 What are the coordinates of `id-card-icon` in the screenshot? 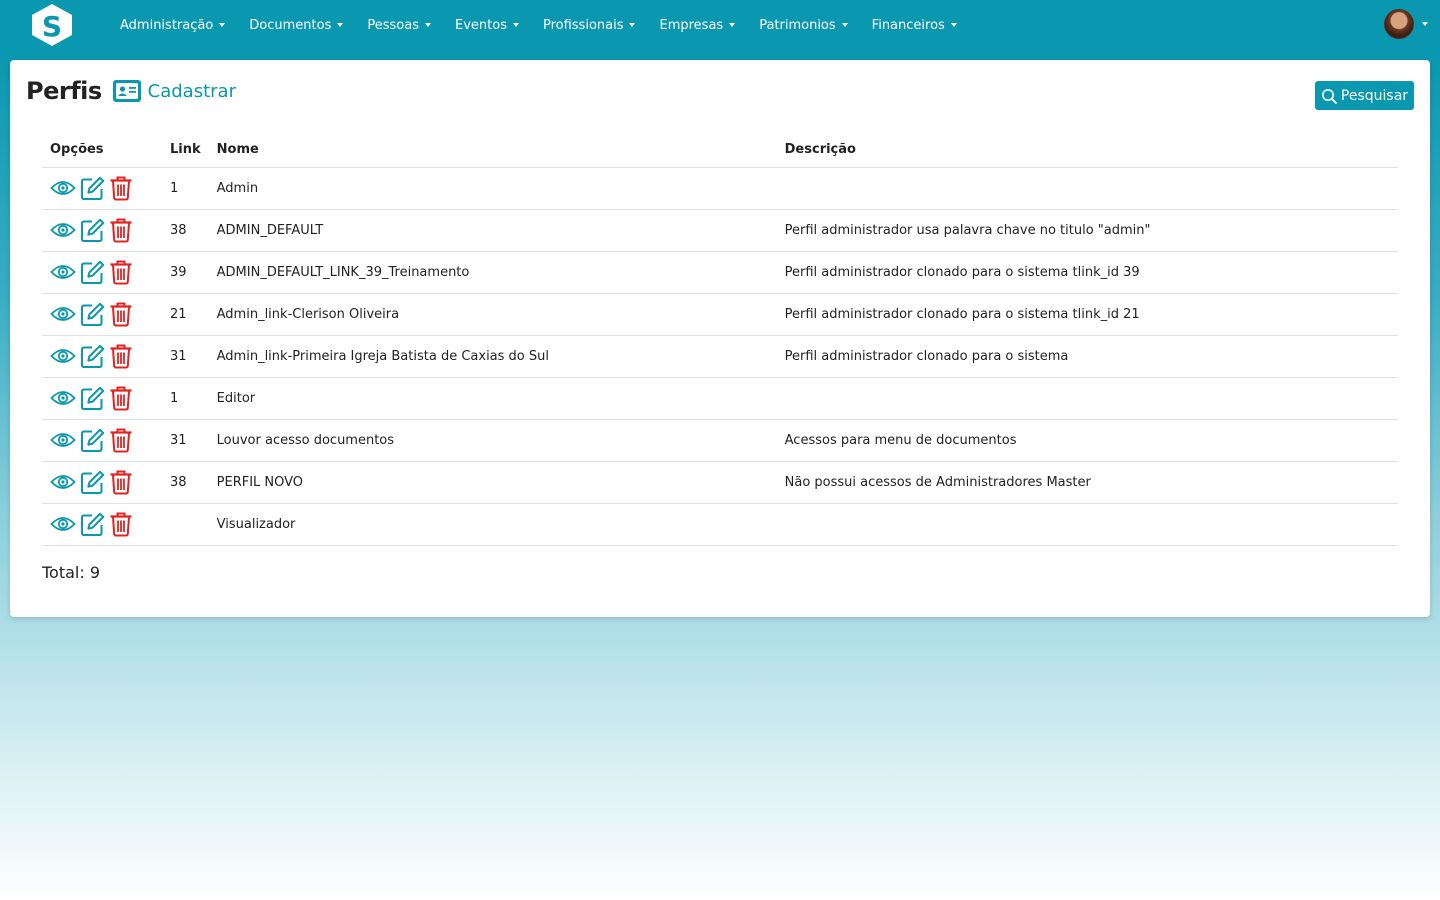 It's located at (126, 91).